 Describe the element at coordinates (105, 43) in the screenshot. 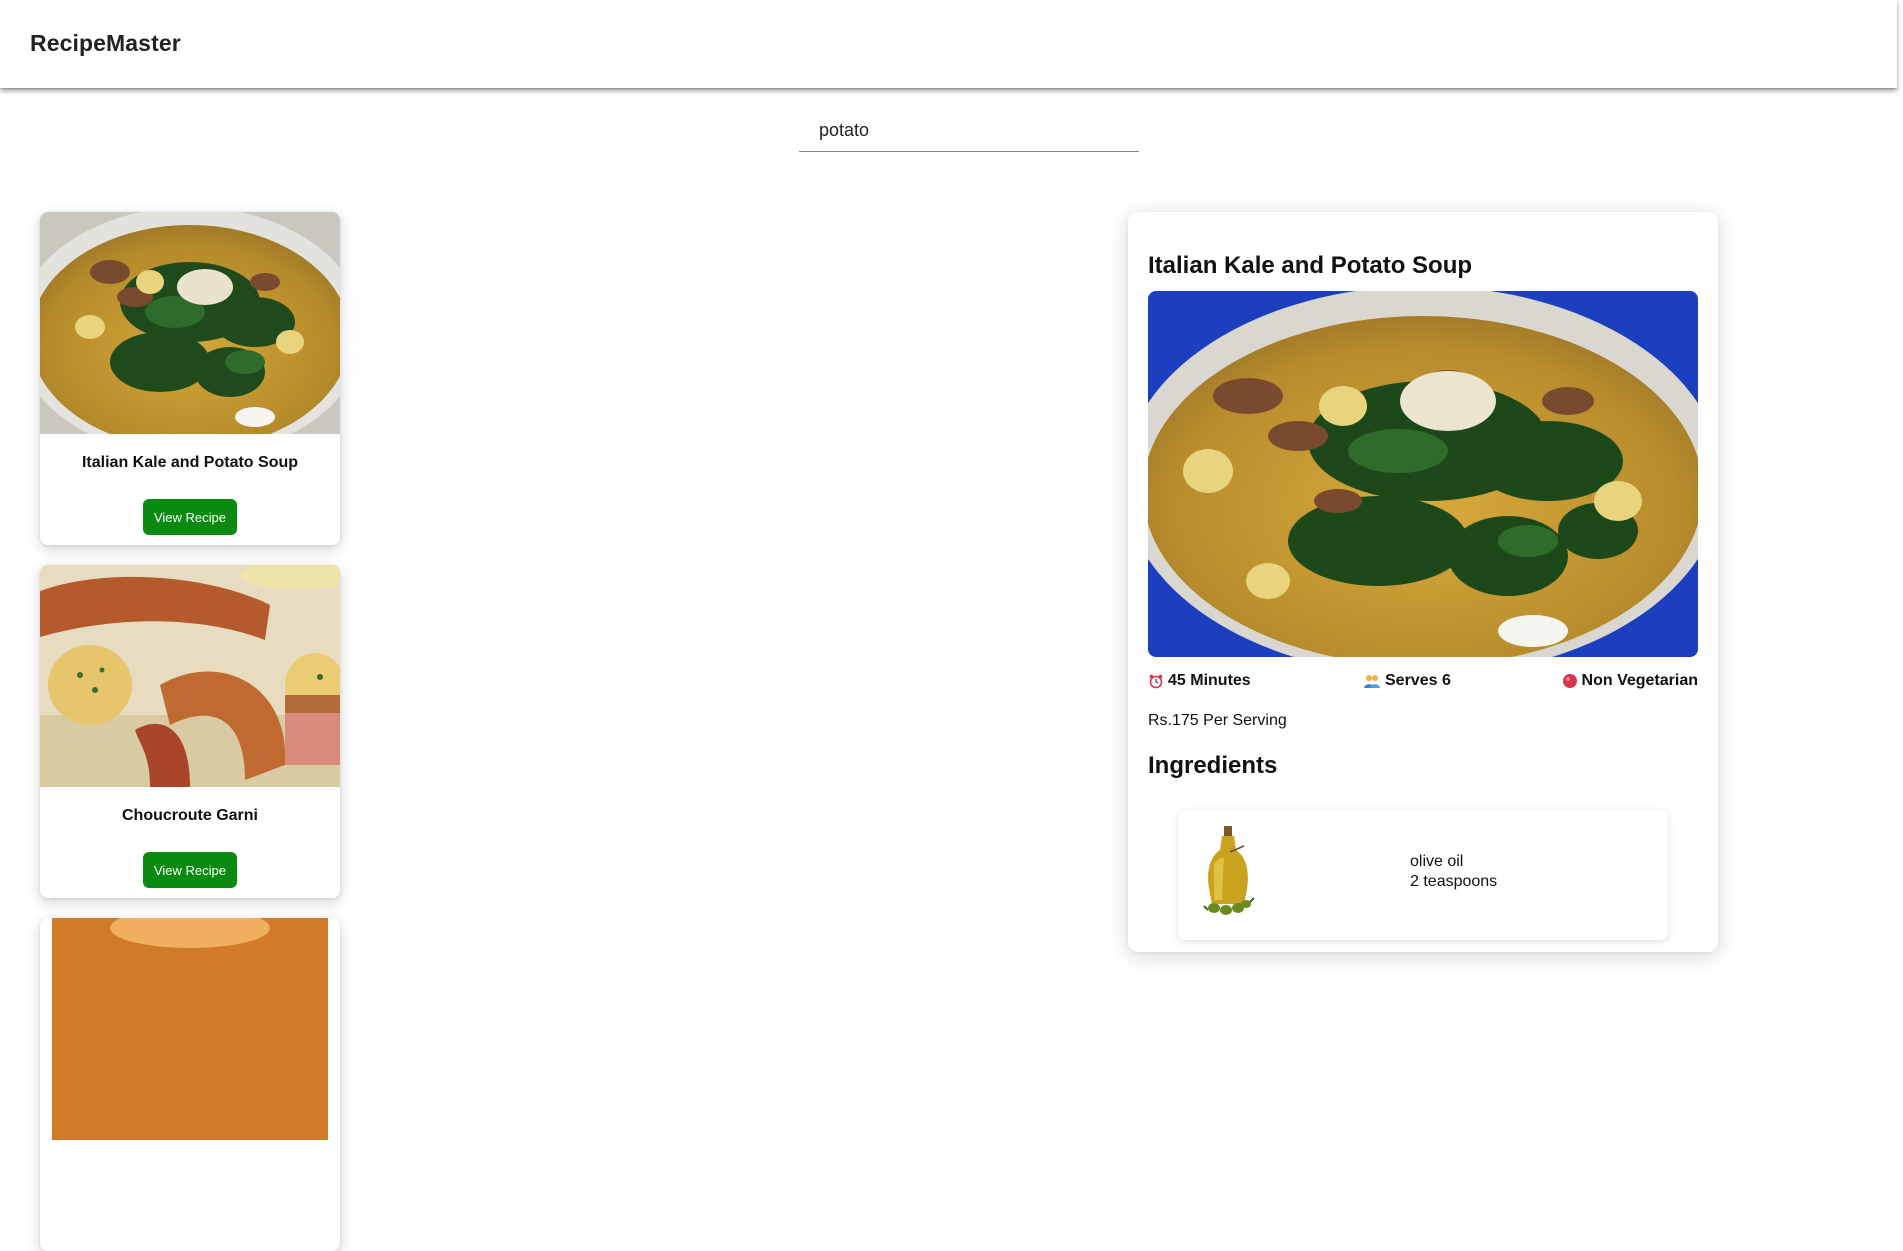

I see `app-title: RecipeMaster` at that location.